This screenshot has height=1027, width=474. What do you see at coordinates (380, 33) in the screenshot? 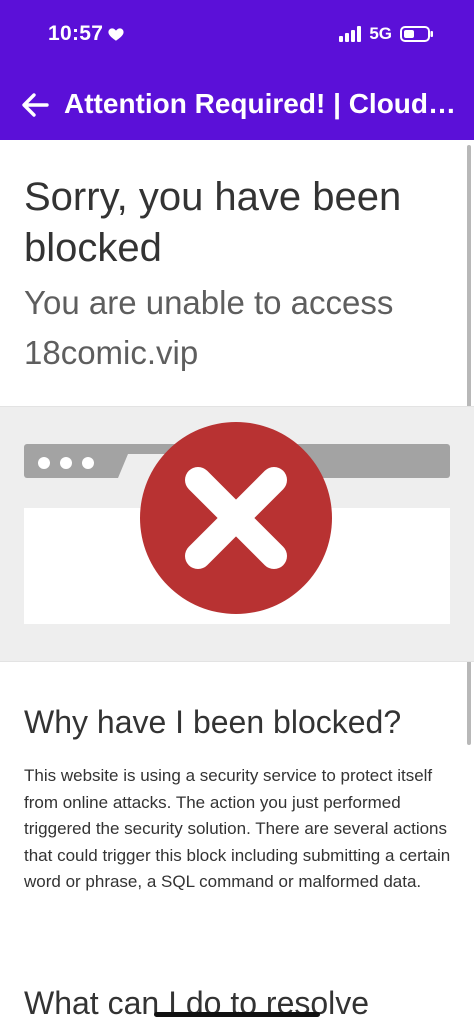
I see `network-label: 5G` at bounding box center [380, 33].